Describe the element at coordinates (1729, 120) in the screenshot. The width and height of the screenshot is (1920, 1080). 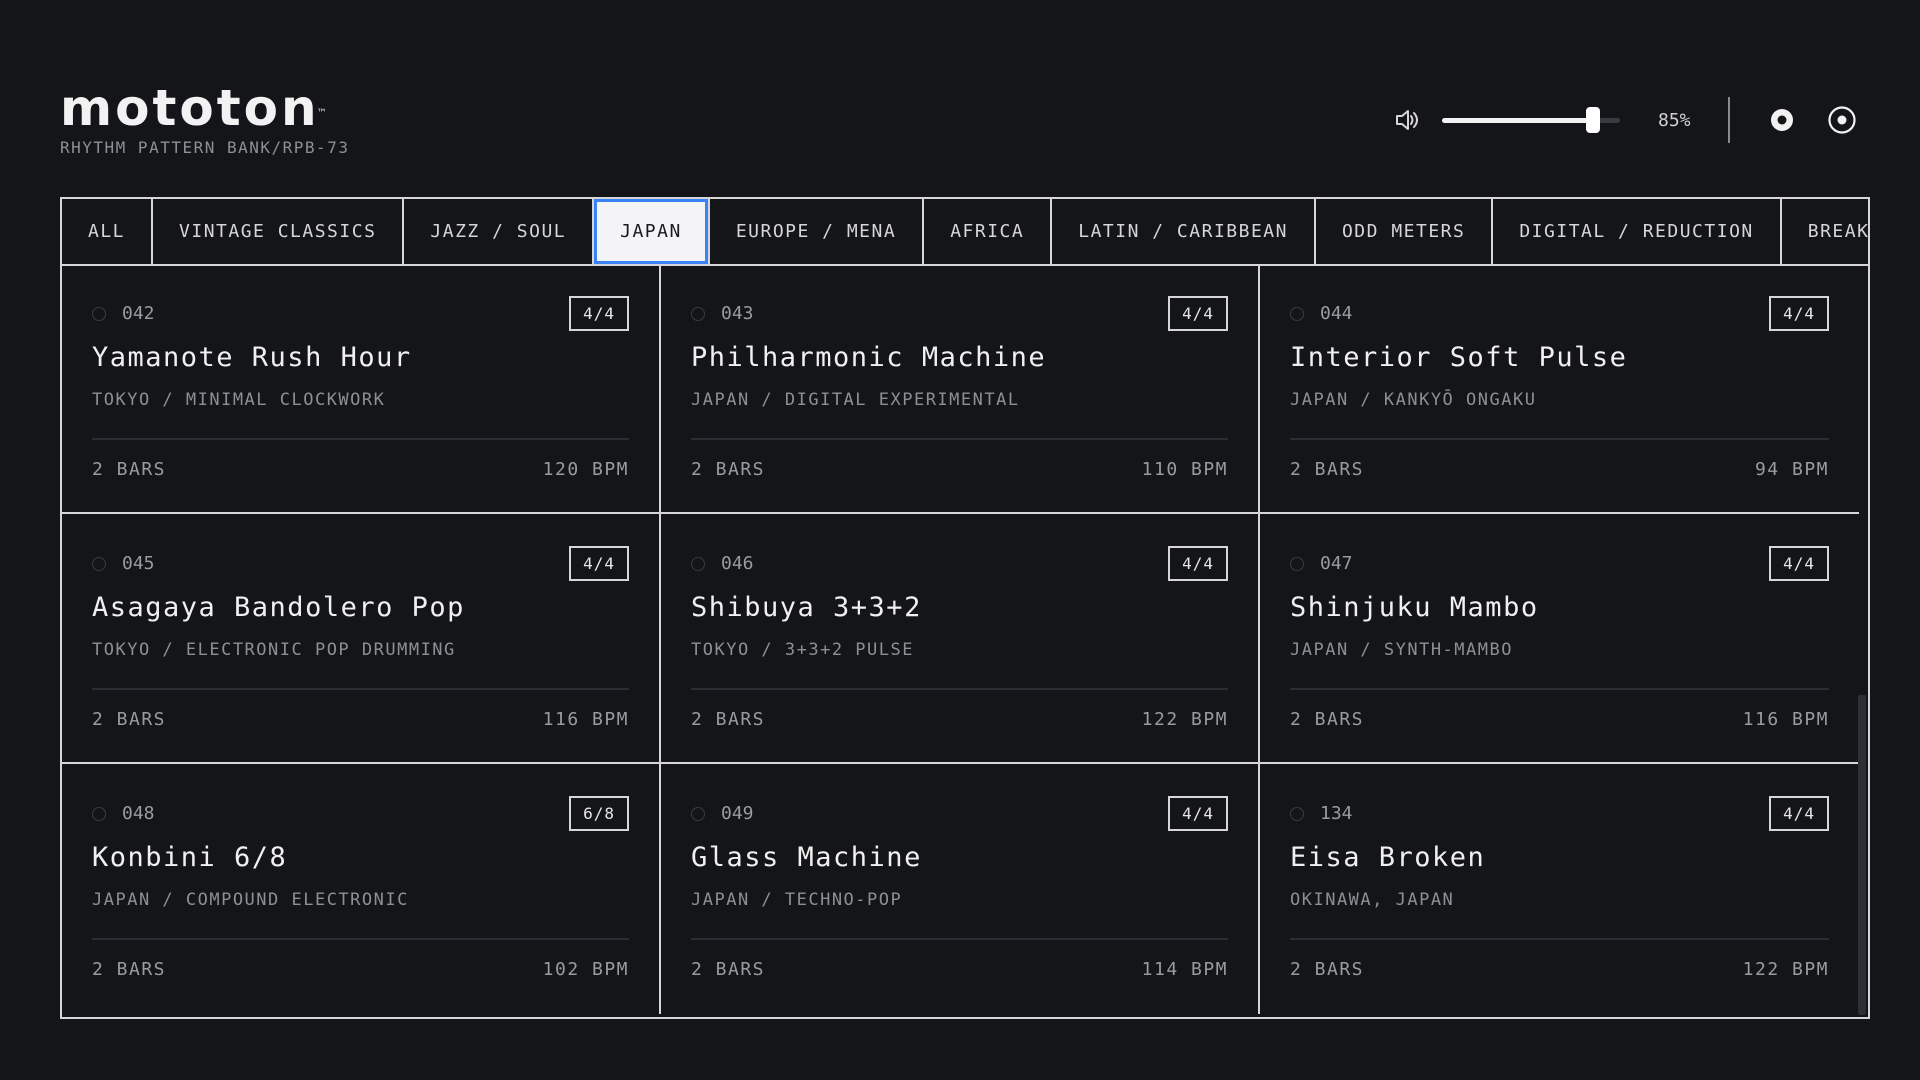
I see `controls-divider` at that location.